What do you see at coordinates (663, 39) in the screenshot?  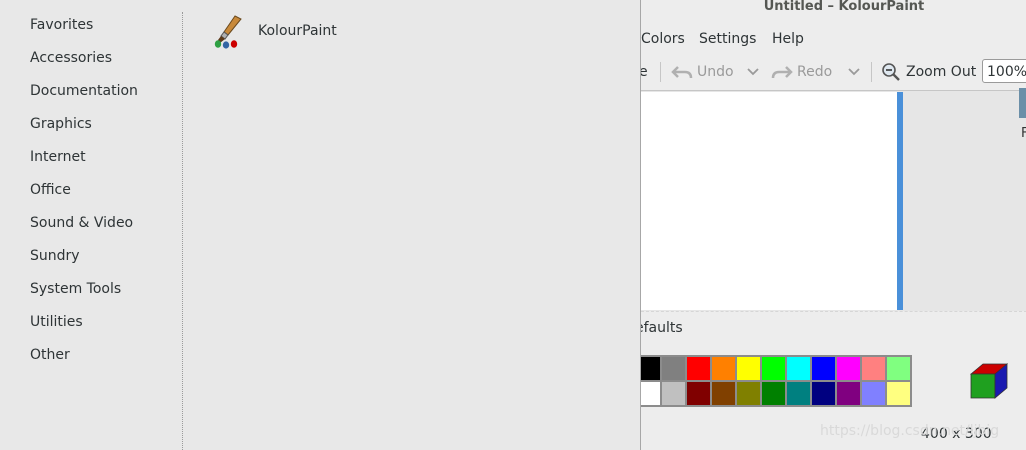 I see `menu-colors: Colors` at bounding box center [663, 39].